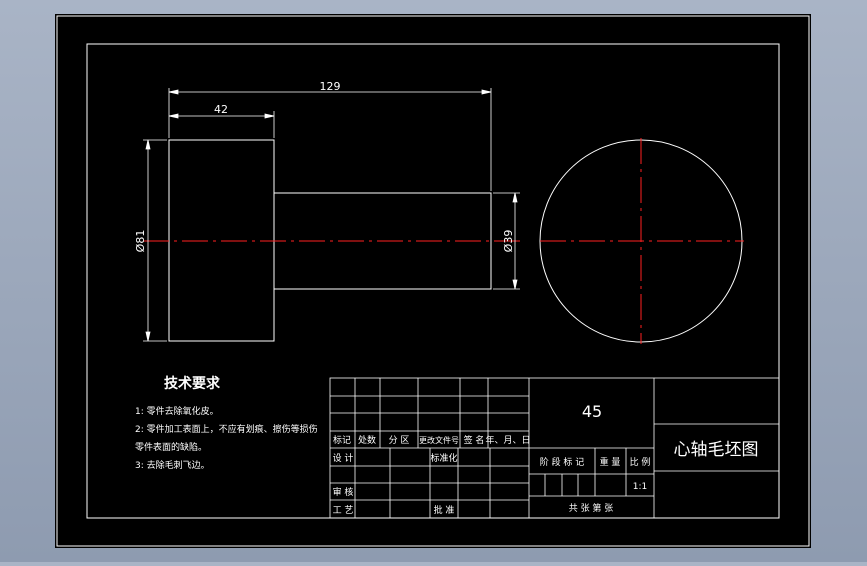 This screenshot has height=566, width=867. What do you see at coordinates (343, 510) in the screenshot?
I see `label-process: 工 艺` at bounding box center [343, 510].